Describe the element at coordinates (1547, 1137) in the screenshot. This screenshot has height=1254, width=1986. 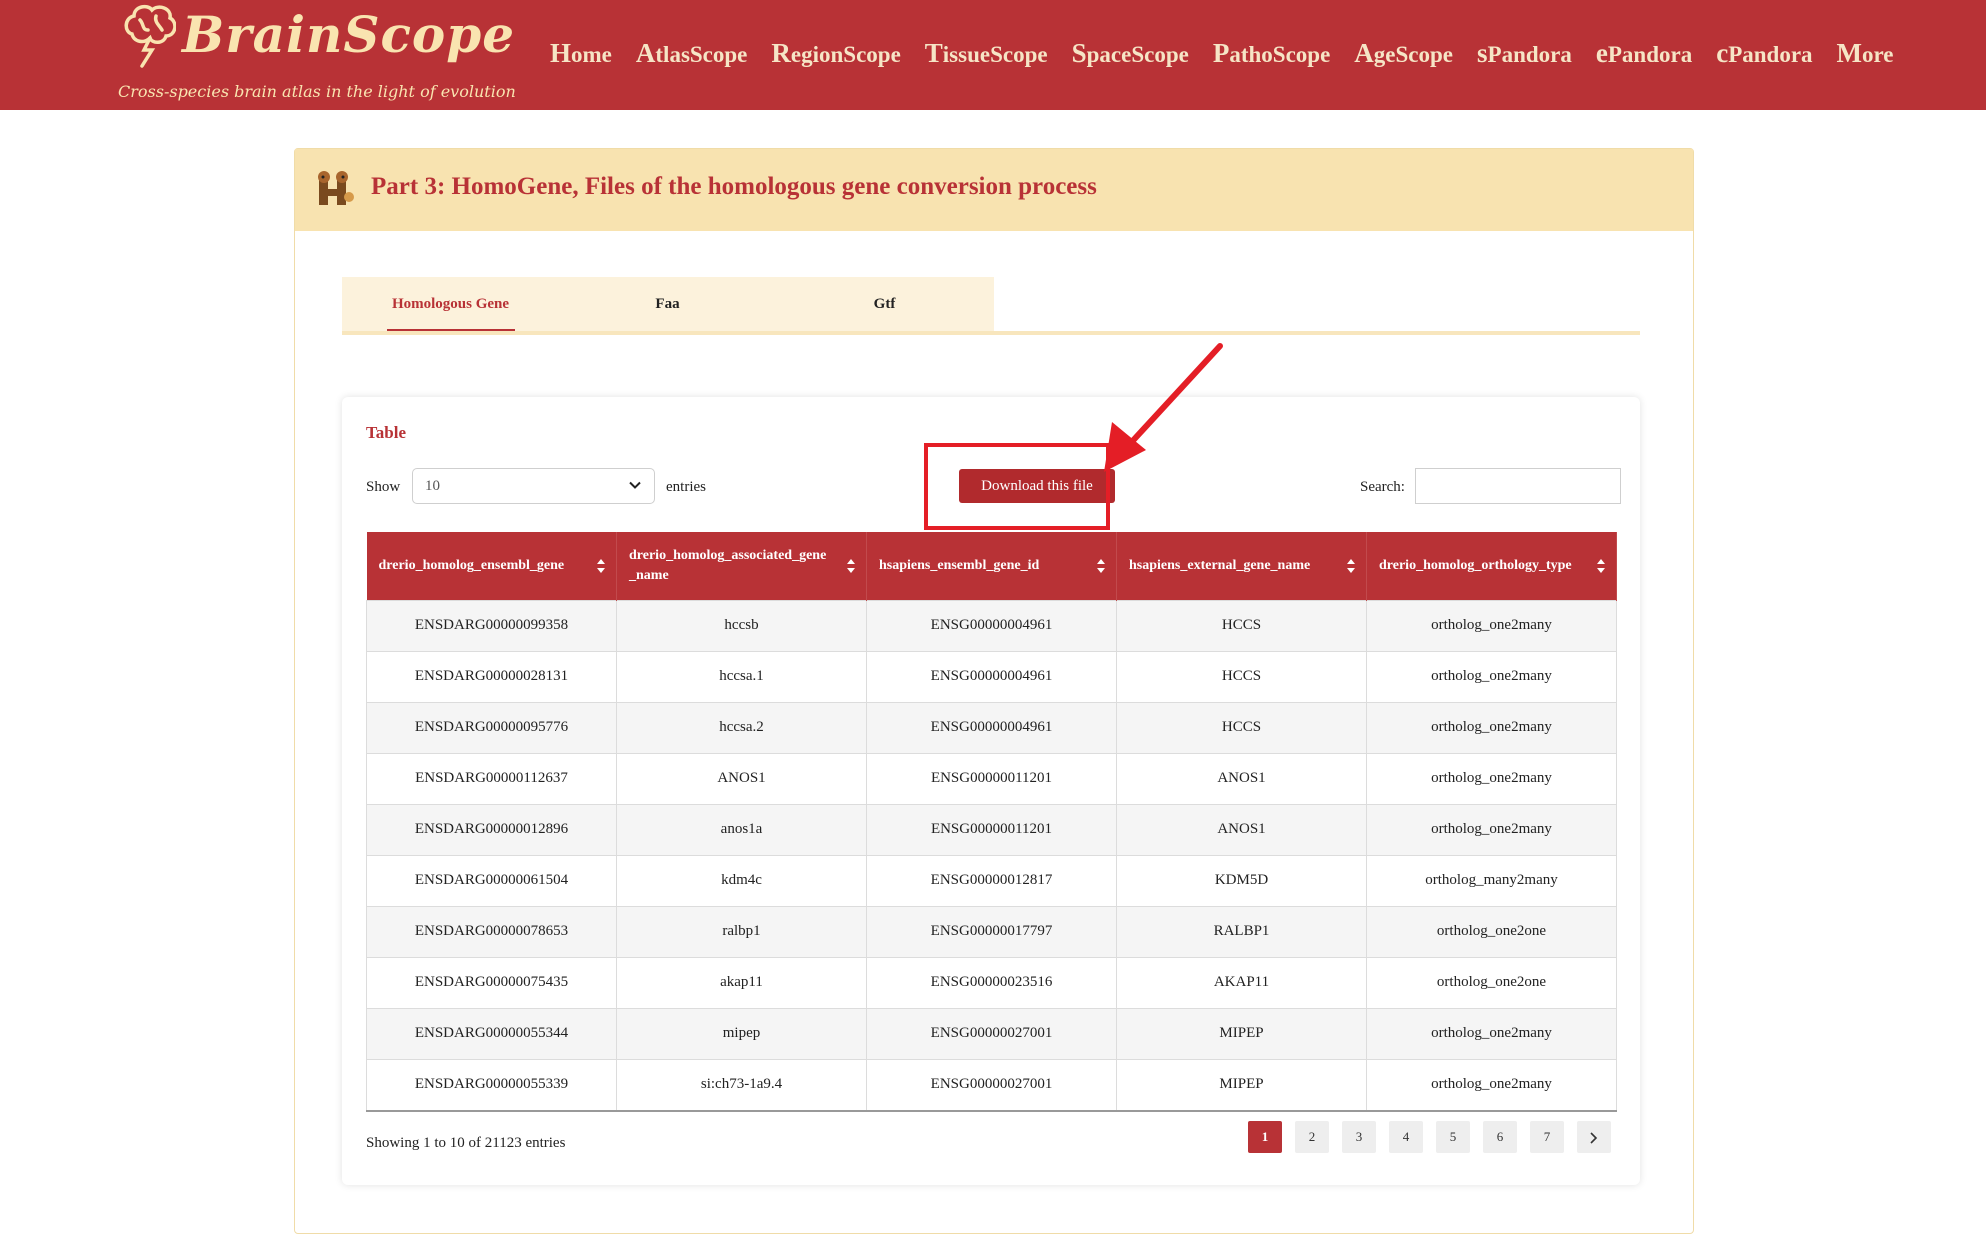
I see `page-button: 7` at that location.